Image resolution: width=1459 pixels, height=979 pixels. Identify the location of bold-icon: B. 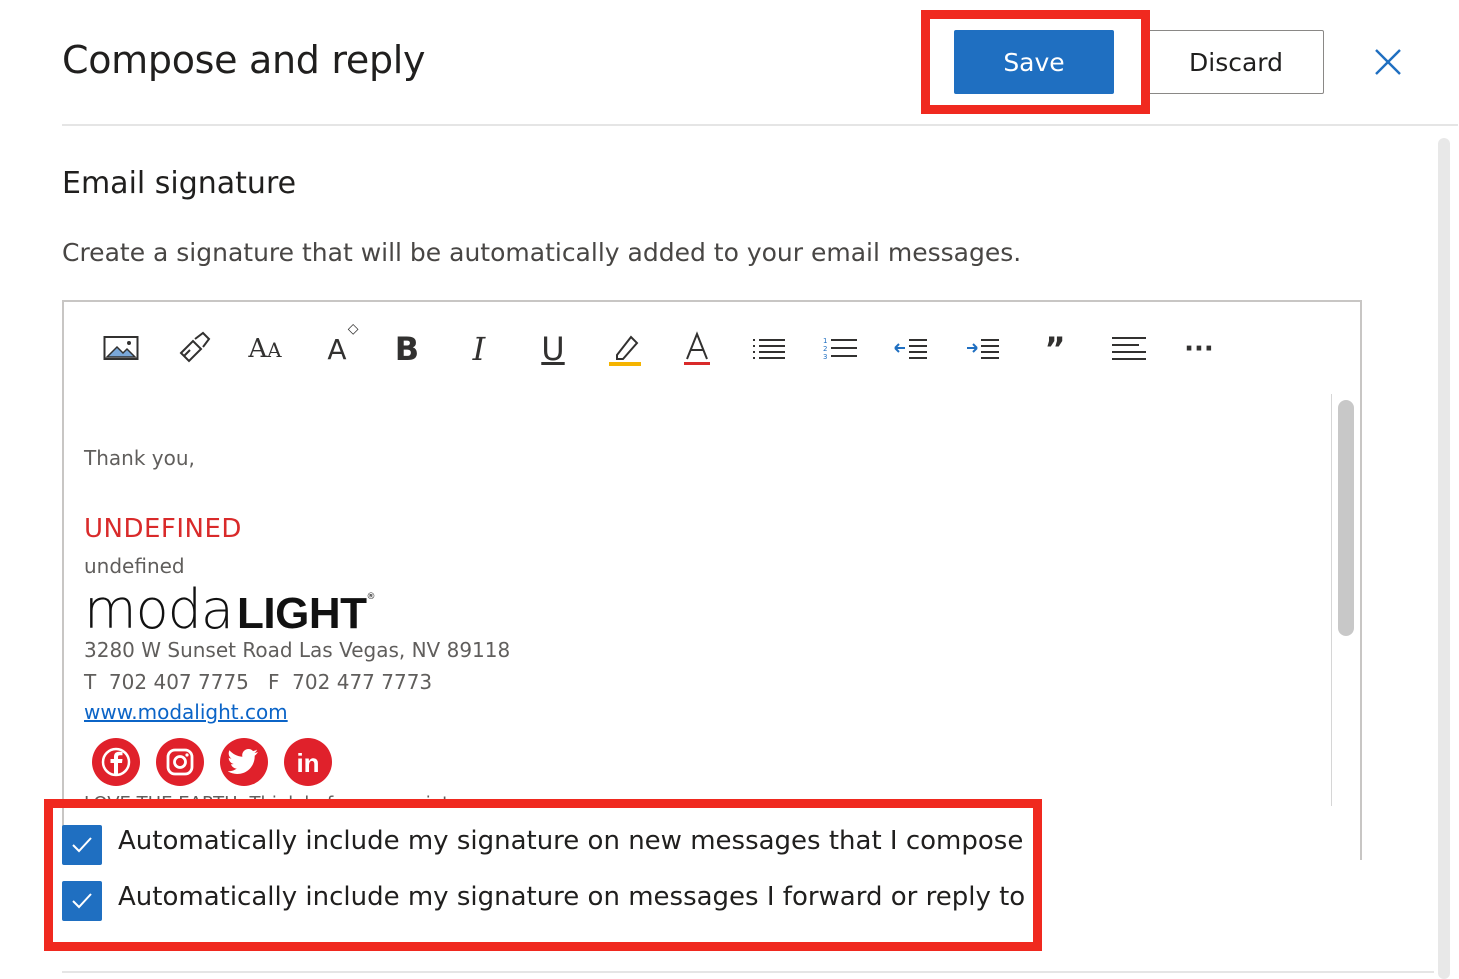
(407, 349).